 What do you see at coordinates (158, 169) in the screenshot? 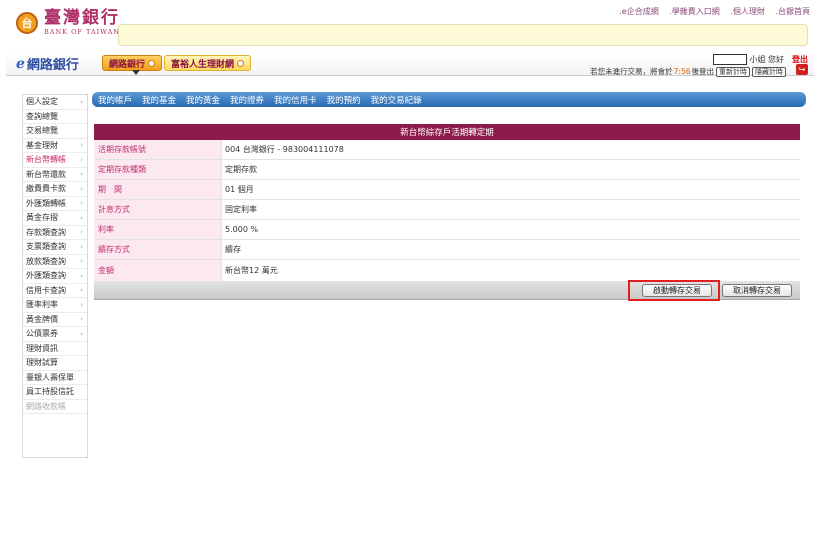
I see `row-label: 定期存款種類` at bounding box center [158, 169].